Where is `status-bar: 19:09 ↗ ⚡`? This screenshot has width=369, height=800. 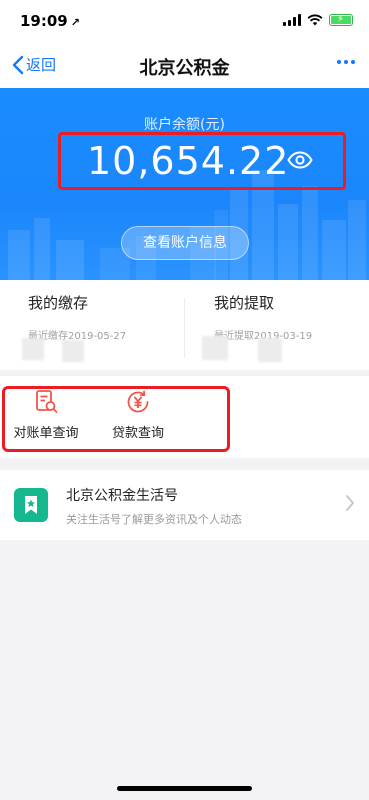
status-bar: 19:09 ↗ ⚡ is located at coordinates (184, 22).